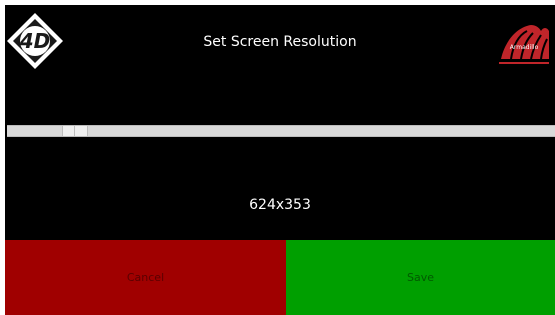 Image resolution: width=555 pixels, height=315 pixels. I want to click on resolution-value: 624x353, so click(280, 205).